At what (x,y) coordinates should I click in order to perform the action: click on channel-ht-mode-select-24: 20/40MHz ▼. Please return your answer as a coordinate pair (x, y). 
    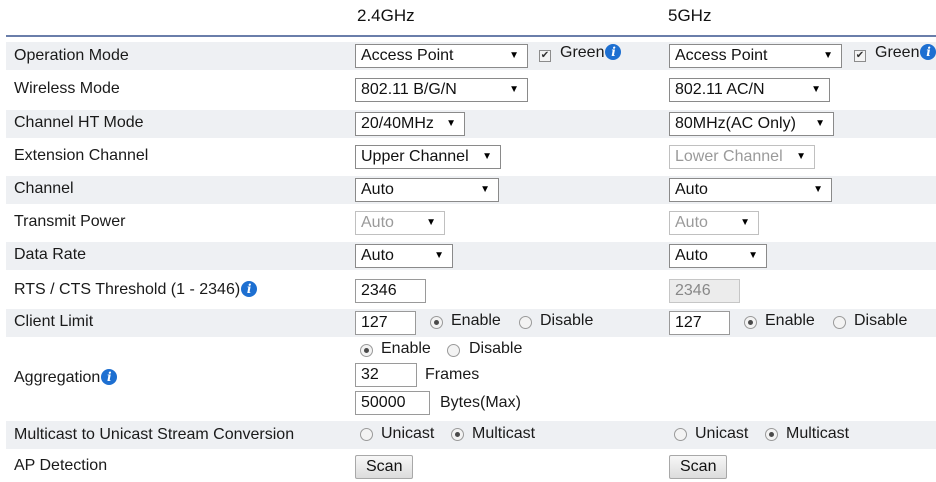
    Looking at the image, I should click on (410, 124).